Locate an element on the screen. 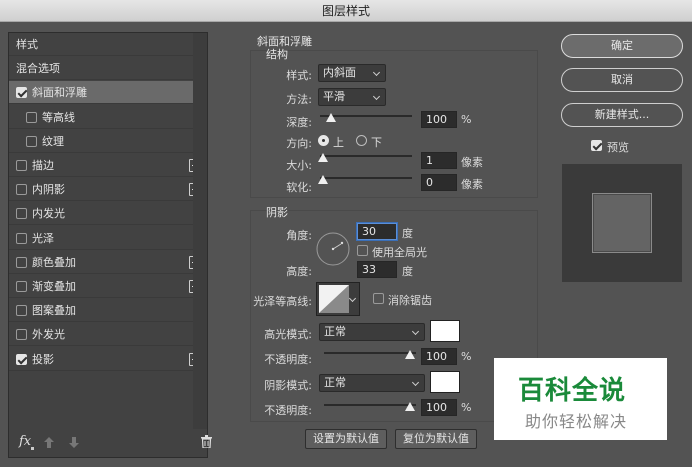  style-list-item: 样式 is located at coordinates (108, 44).